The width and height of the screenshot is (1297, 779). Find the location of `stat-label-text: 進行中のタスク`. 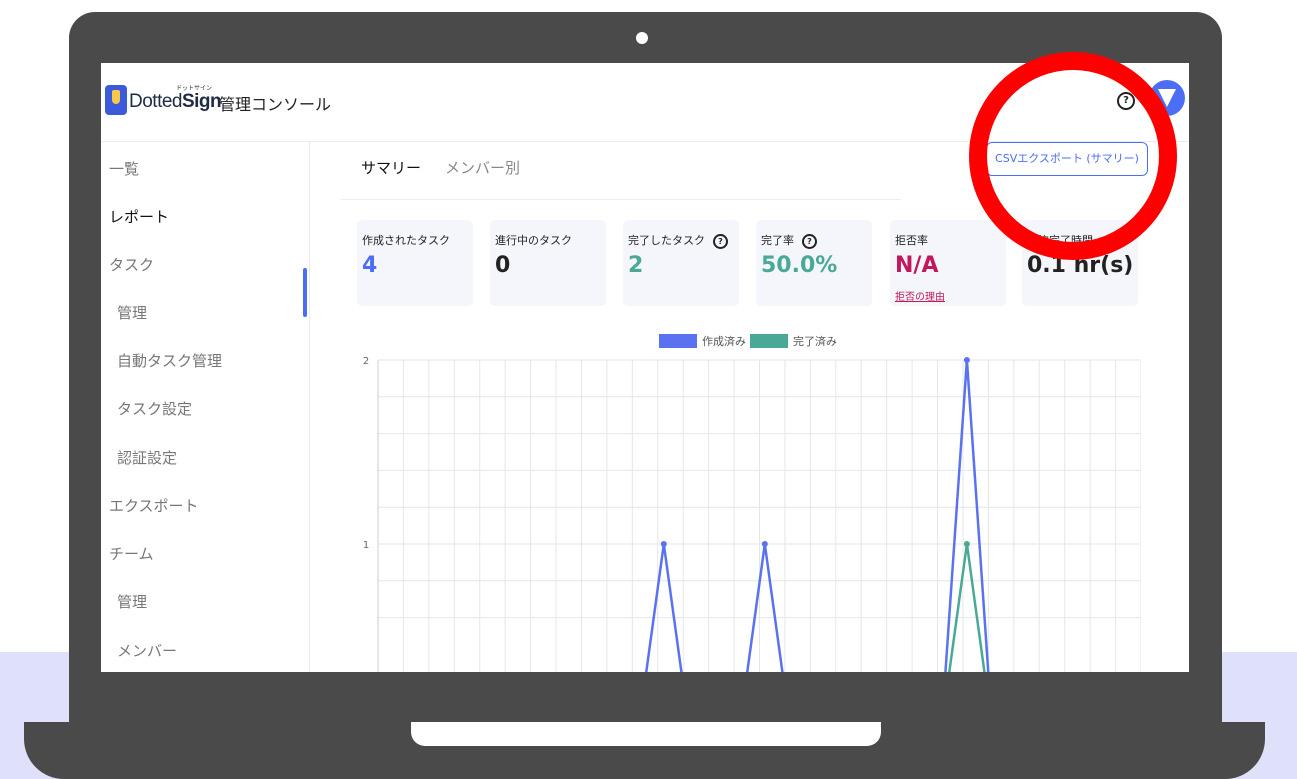

stat-label-text: 進行中のタスク is located at coordinates (533, 240).